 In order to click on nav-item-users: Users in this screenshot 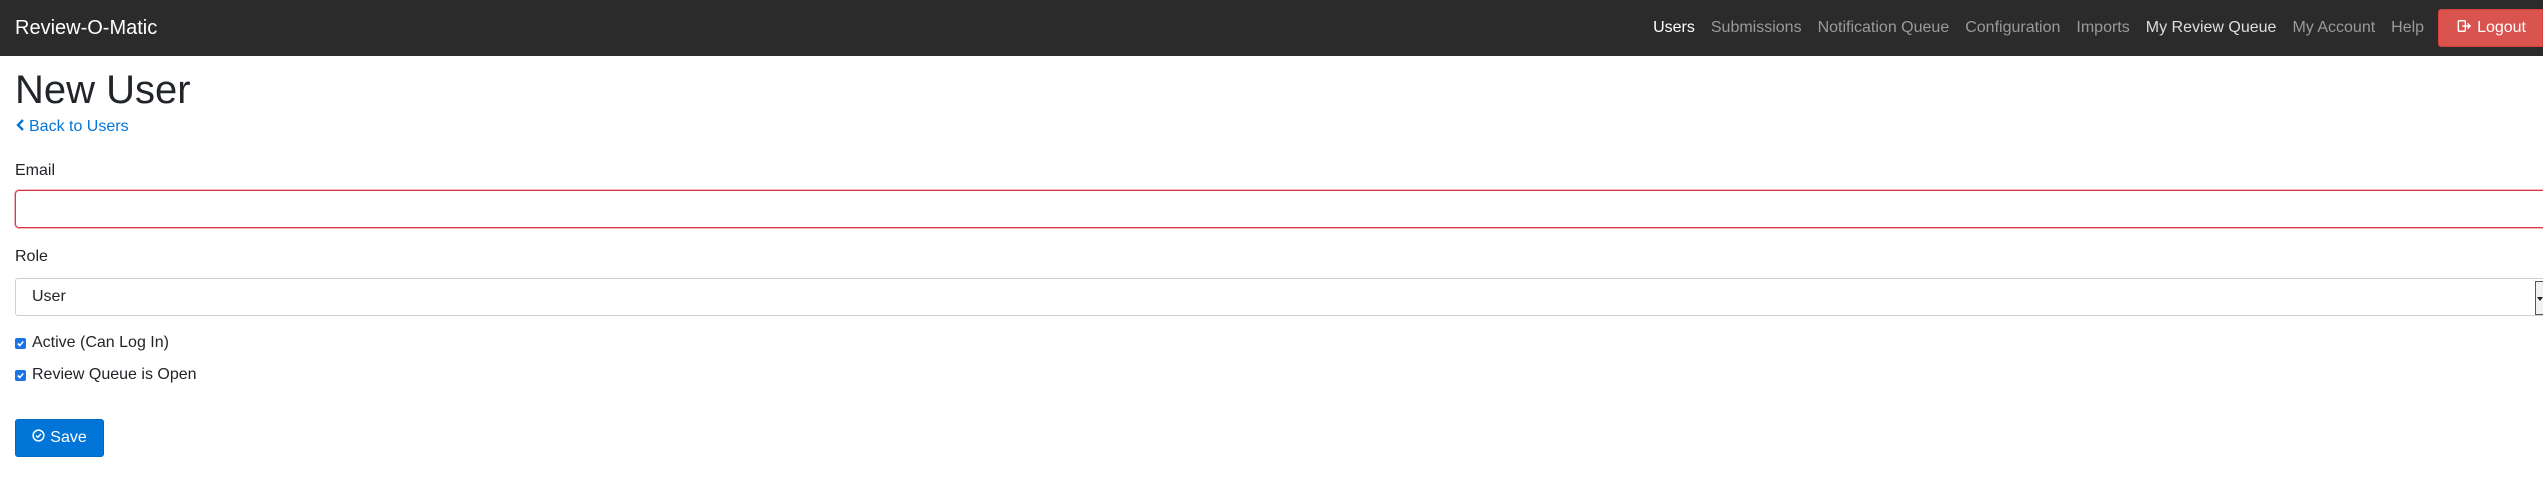, I will do `click(1674, 28)`.